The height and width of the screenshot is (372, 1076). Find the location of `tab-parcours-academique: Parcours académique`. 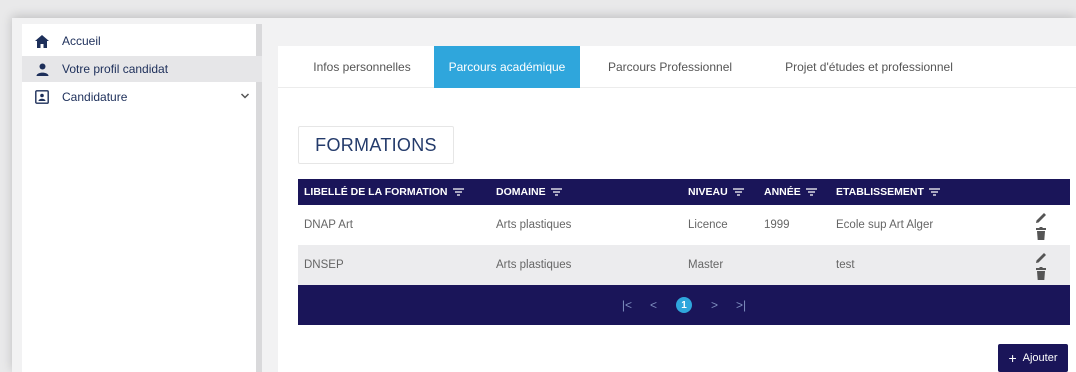

tab-parcours-academique: Parcours académique is located at coordinates (507, 67).